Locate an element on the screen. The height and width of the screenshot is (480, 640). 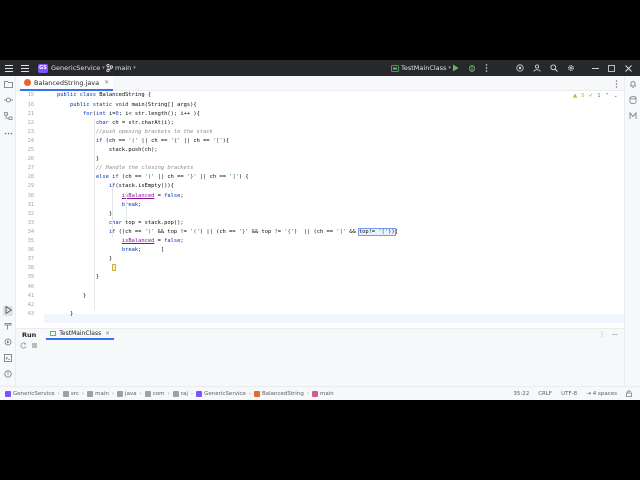
line-number: 40 is located at coordinates (25, 287).